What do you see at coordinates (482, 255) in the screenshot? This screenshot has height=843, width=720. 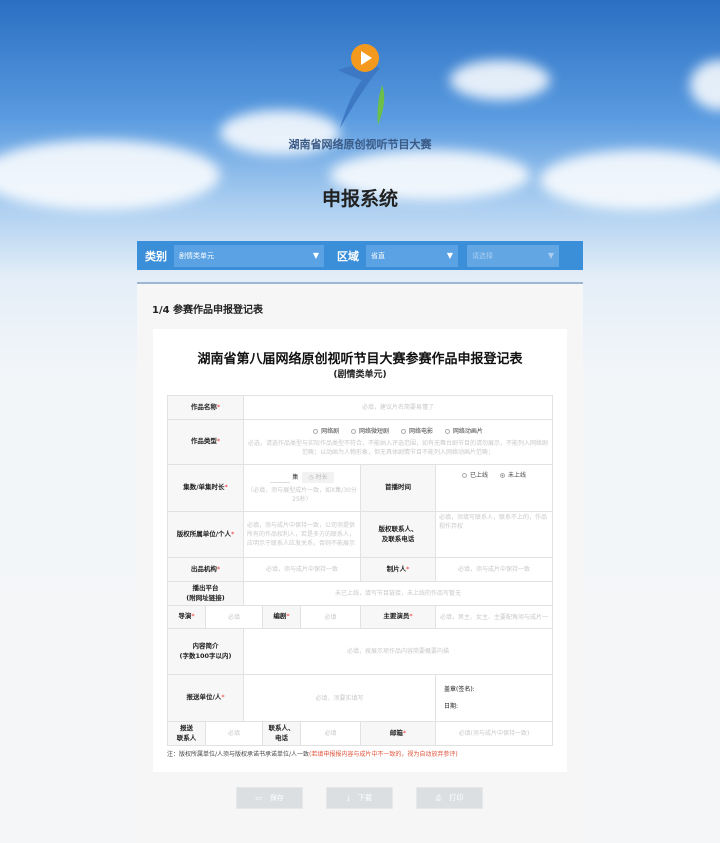 I see `city-placeholder: 请选择` at bounding box center [482, 255].